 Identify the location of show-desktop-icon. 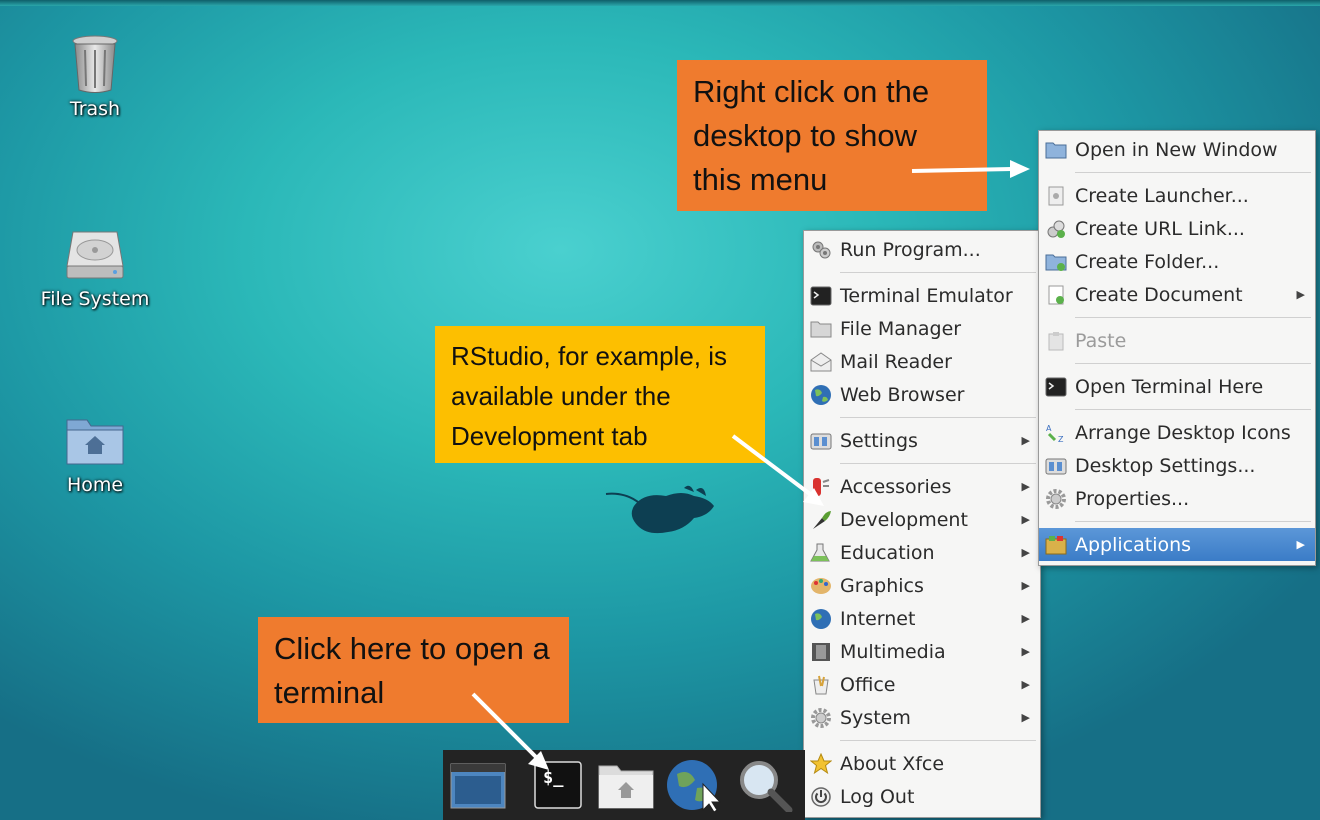
(478, 785).